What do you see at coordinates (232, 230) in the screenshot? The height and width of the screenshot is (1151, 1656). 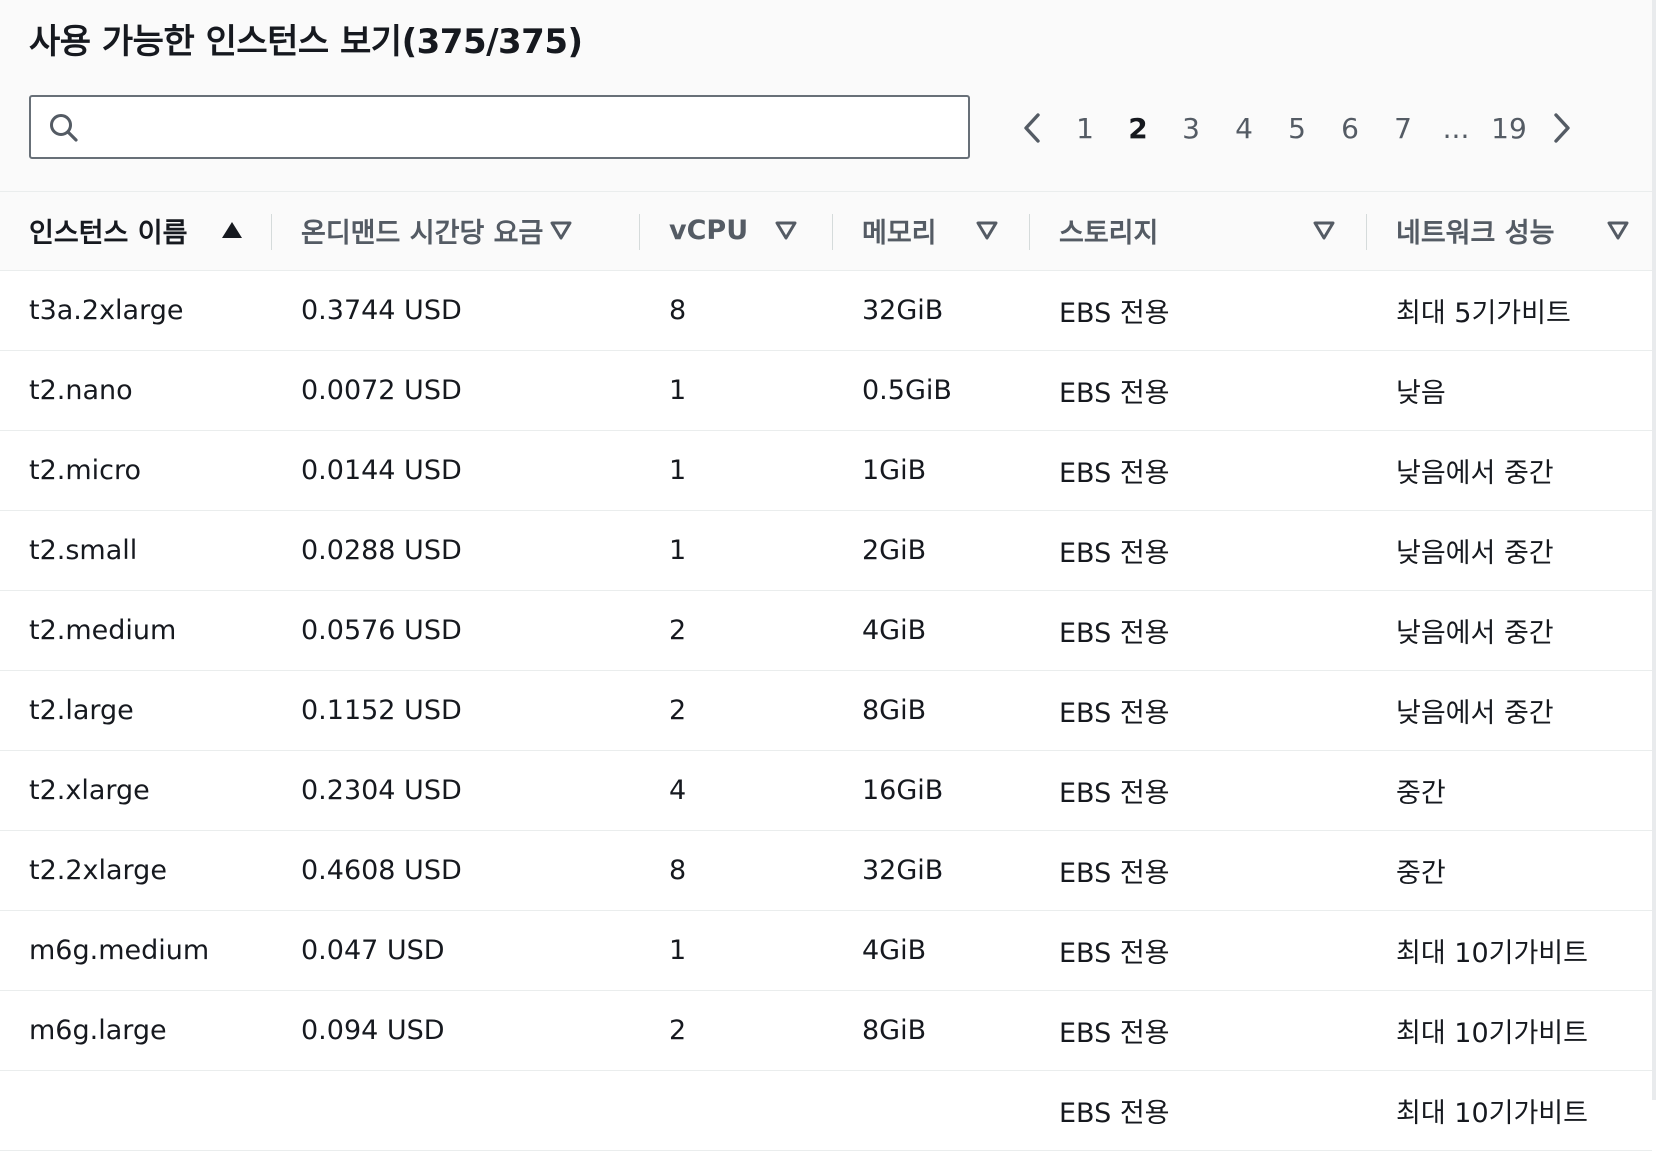 I see `sort-ascending-icon` at bounding box center [232, 230].